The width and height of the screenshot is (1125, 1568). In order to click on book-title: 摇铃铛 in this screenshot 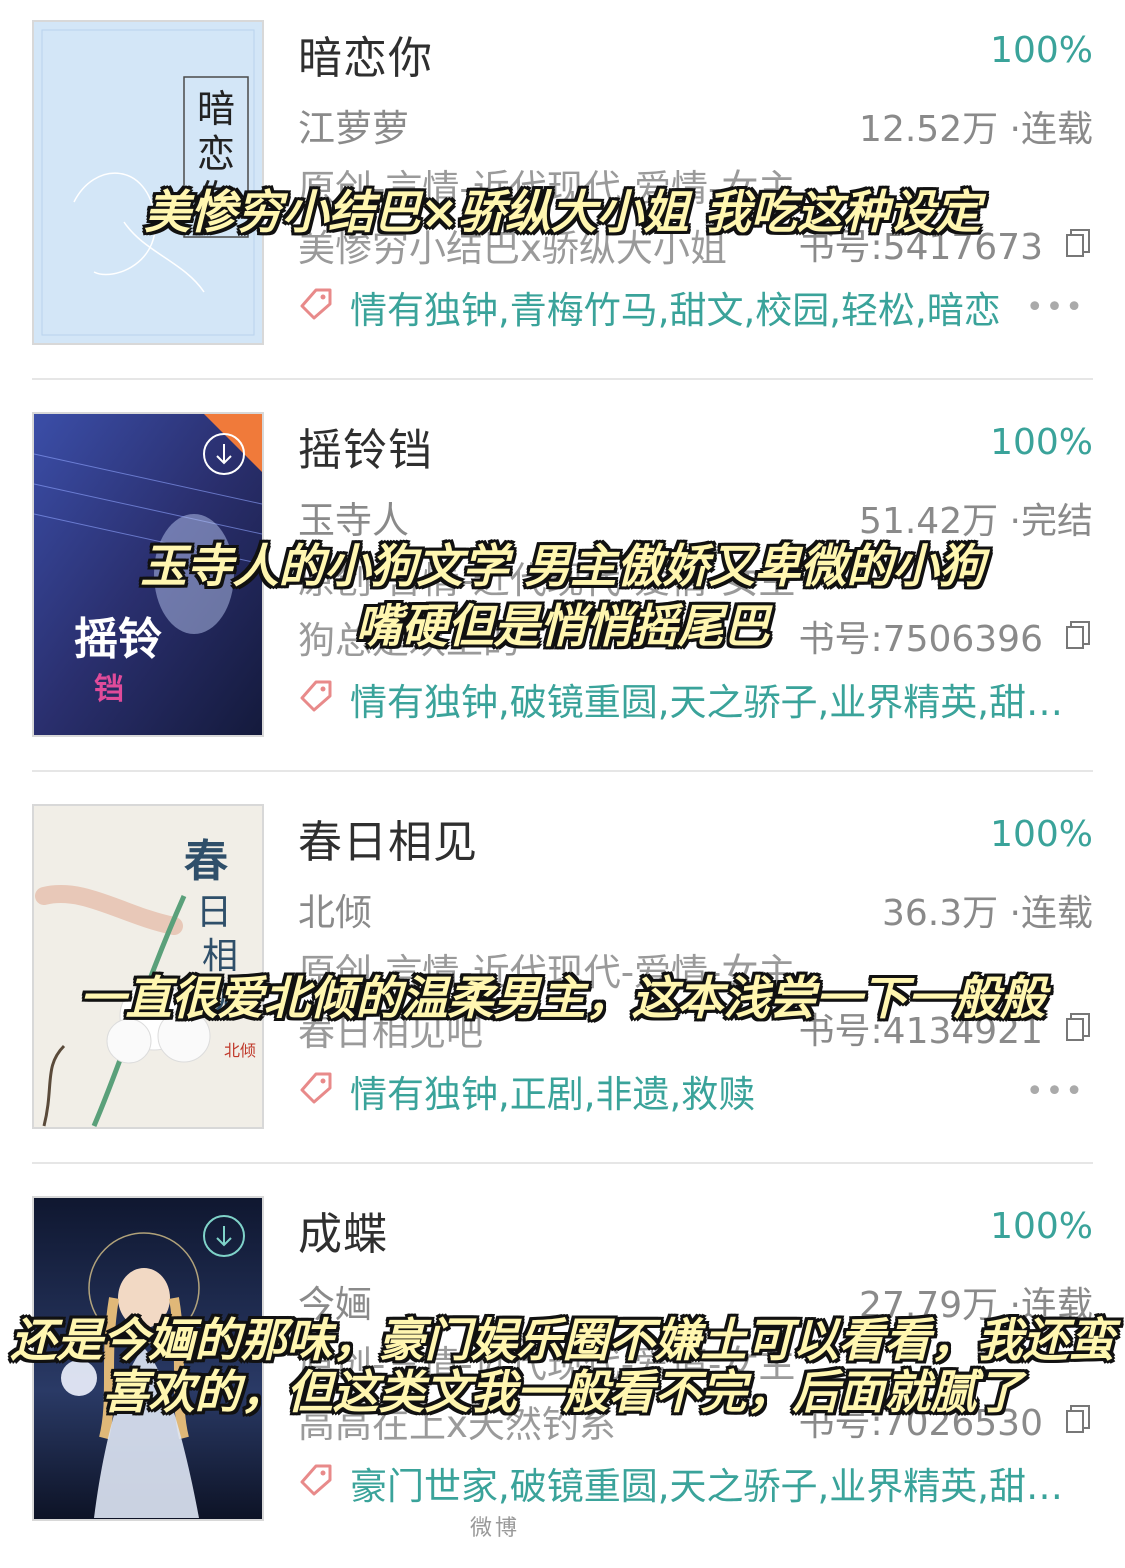, I will do `click(365, 446)`.